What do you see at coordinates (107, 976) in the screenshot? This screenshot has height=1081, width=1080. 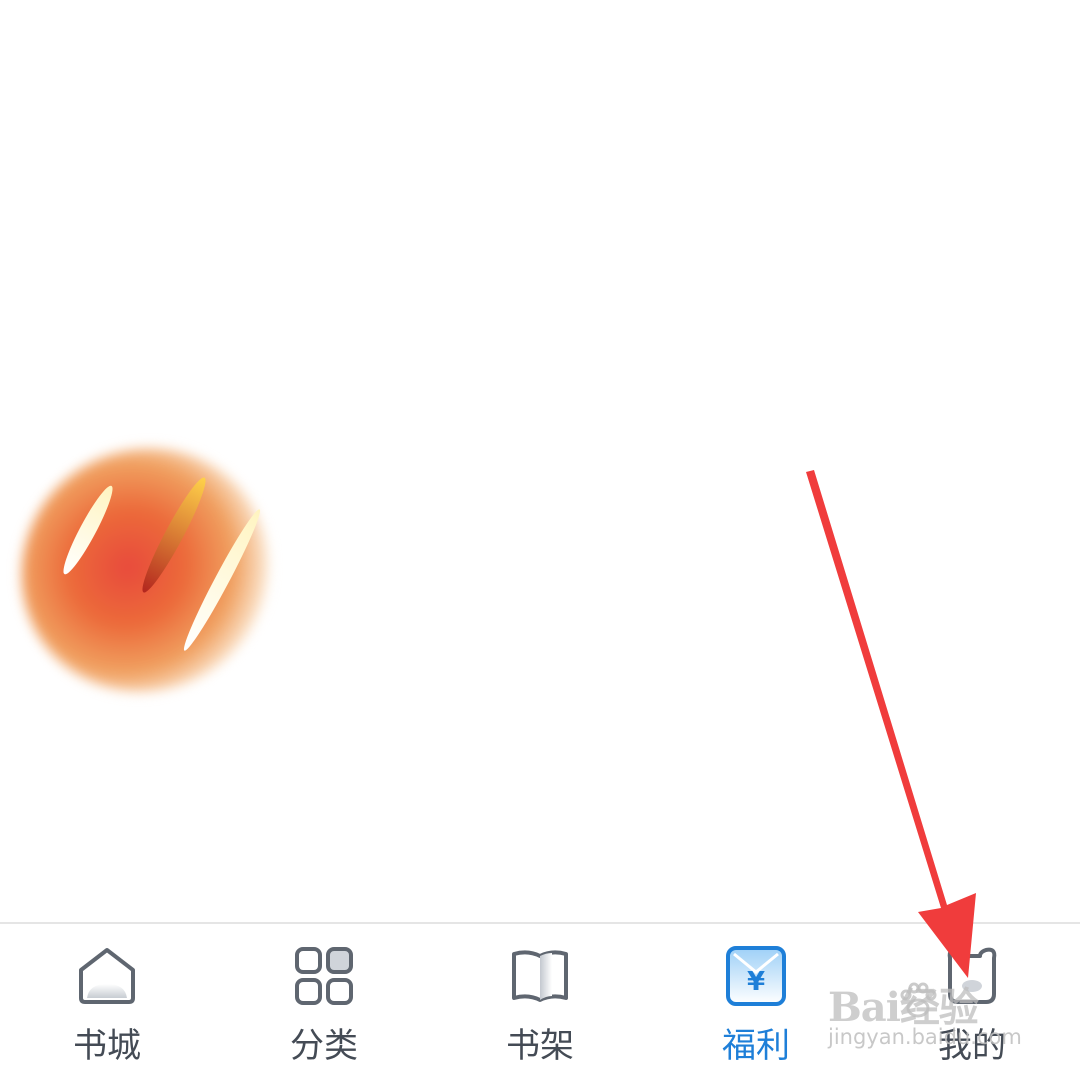 I see `home-icon` at bounding box center [107, 976].